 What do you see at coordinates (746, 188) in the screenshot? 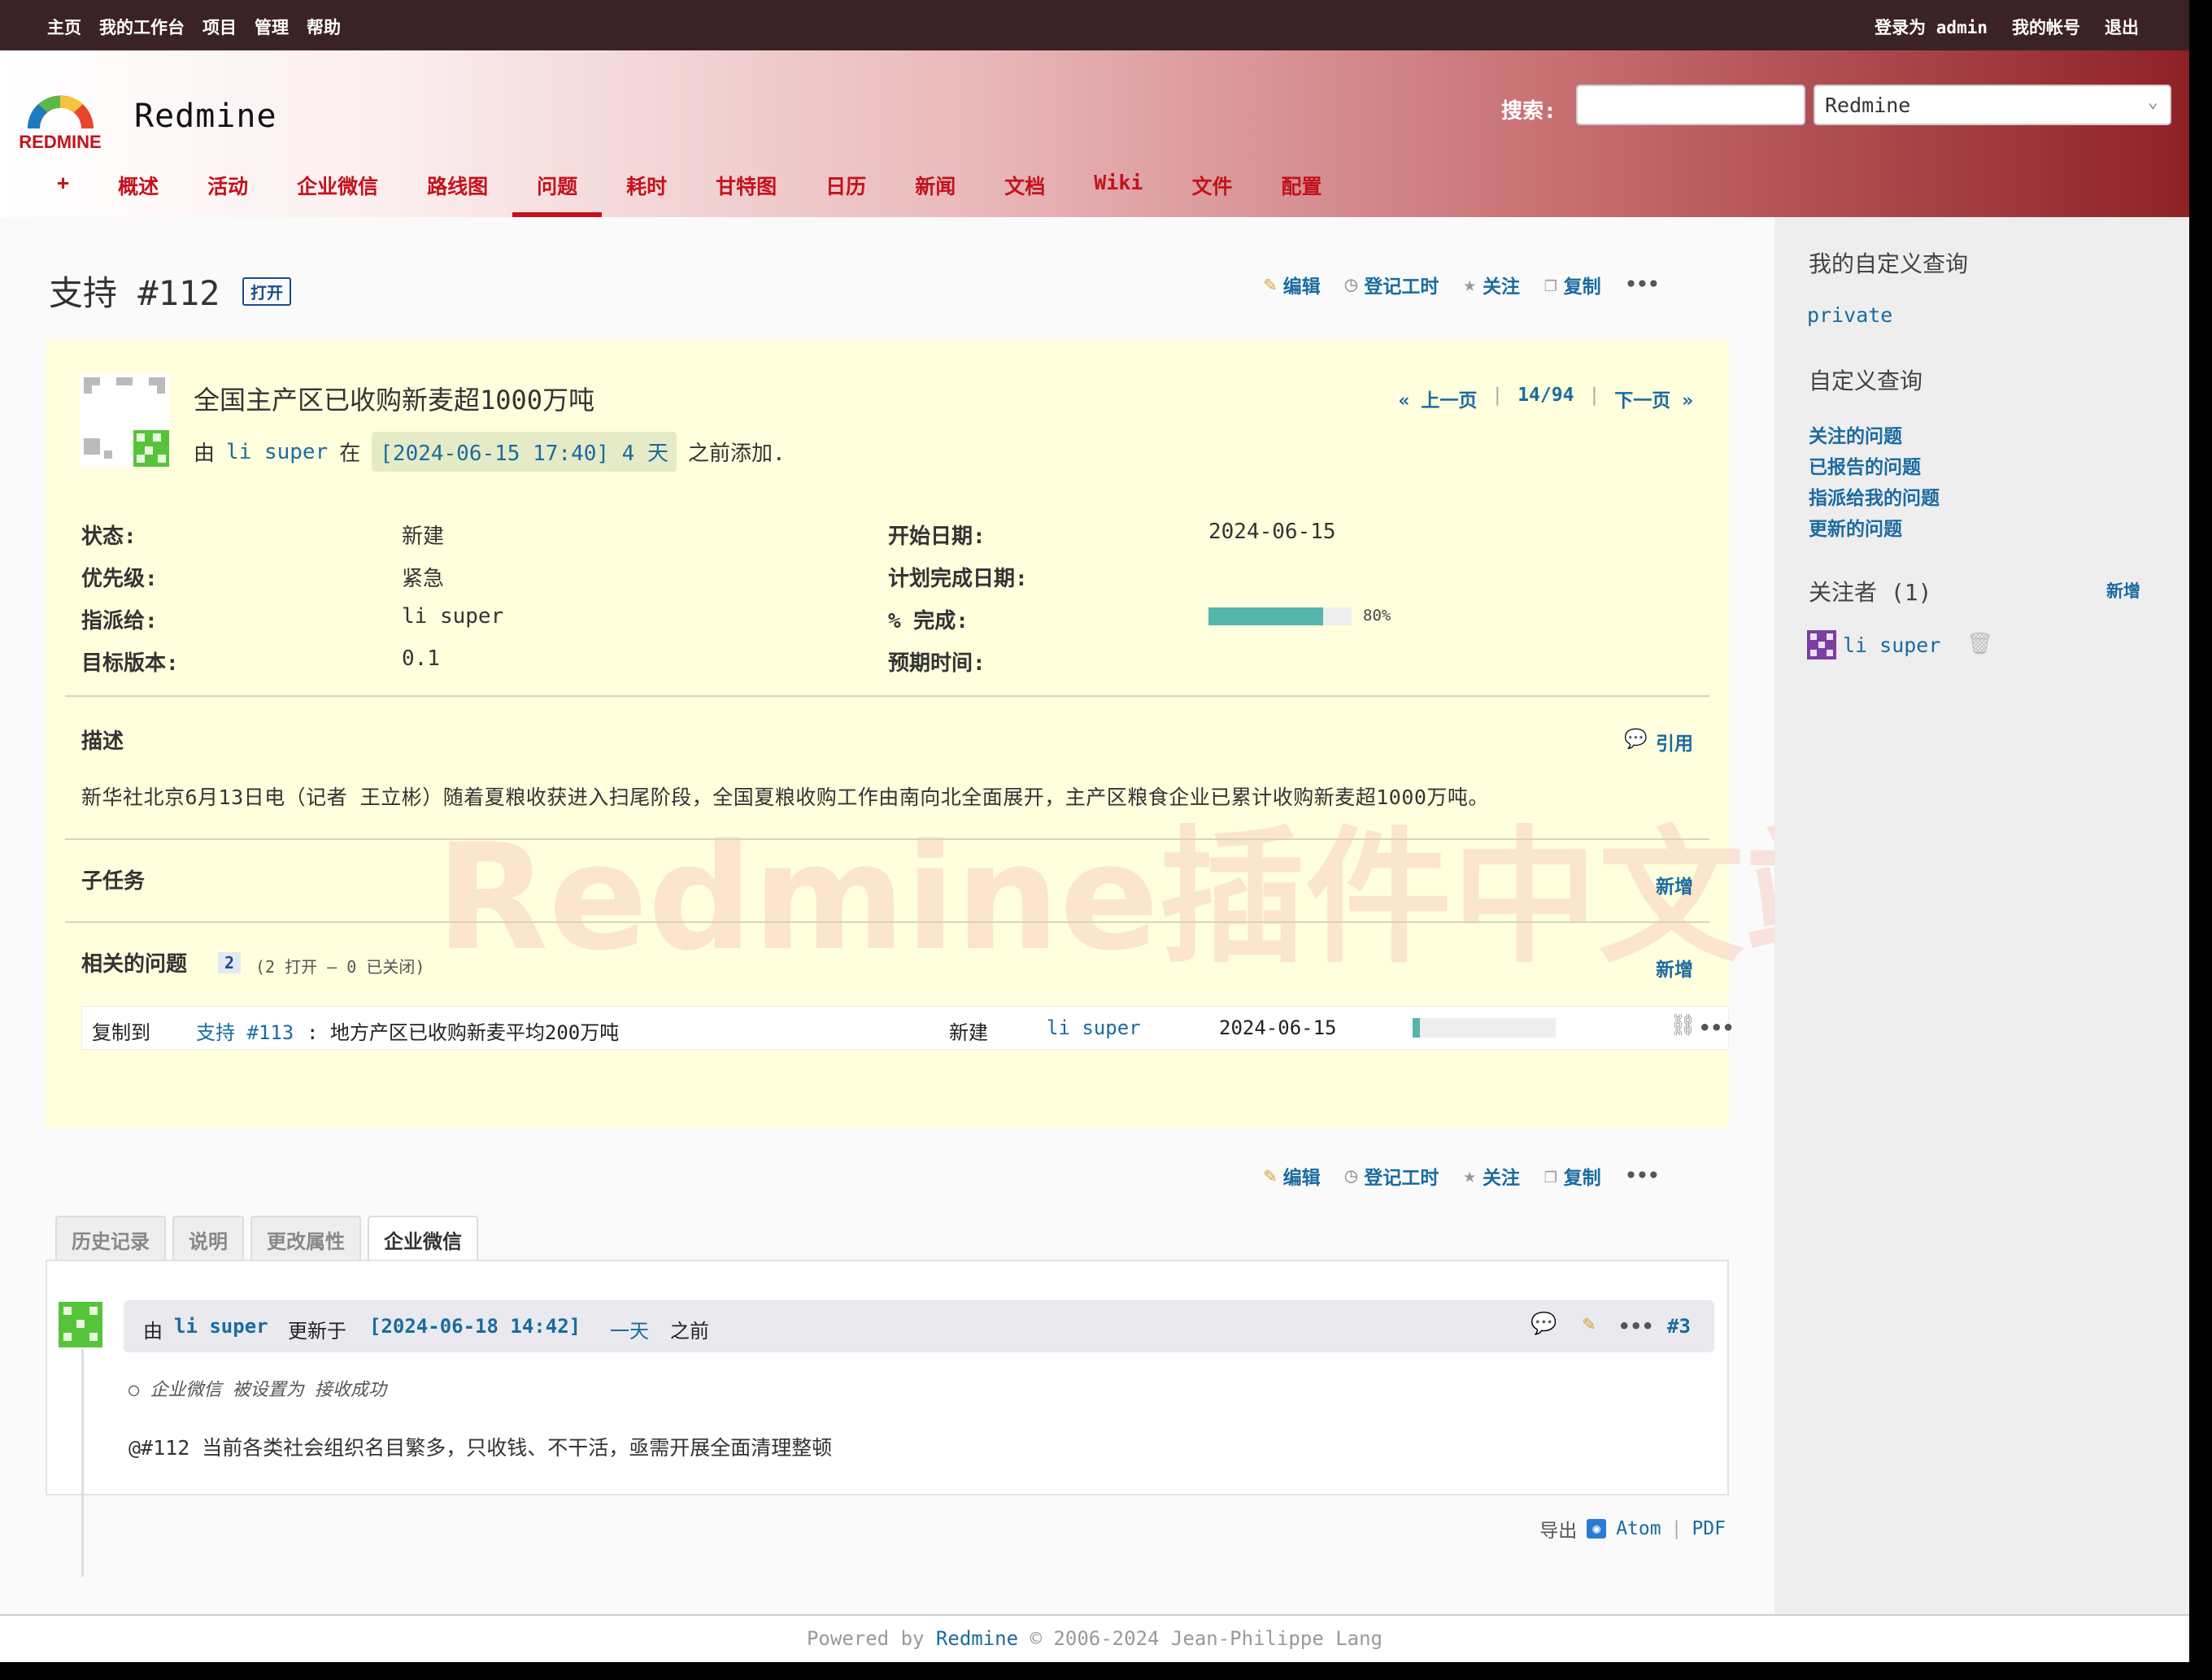
I see `tab-gantt: 甘特图` at bounding box center [746, 188].